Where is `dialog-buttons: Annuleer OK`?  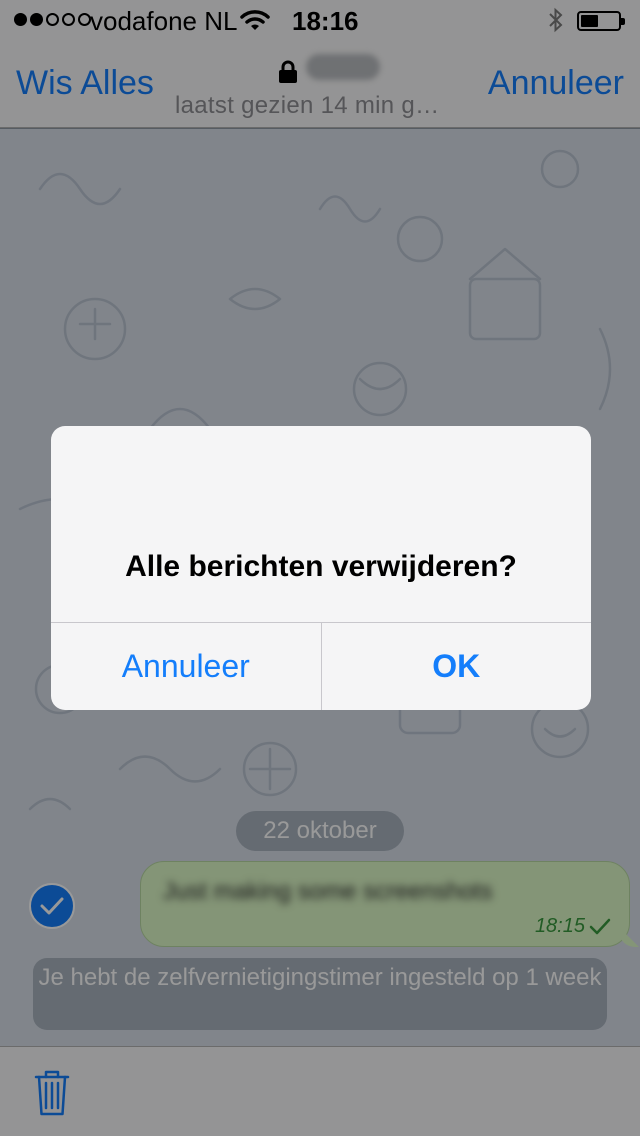
dialog-buttons: Annuleer OK is located at coordinates (321, 666).